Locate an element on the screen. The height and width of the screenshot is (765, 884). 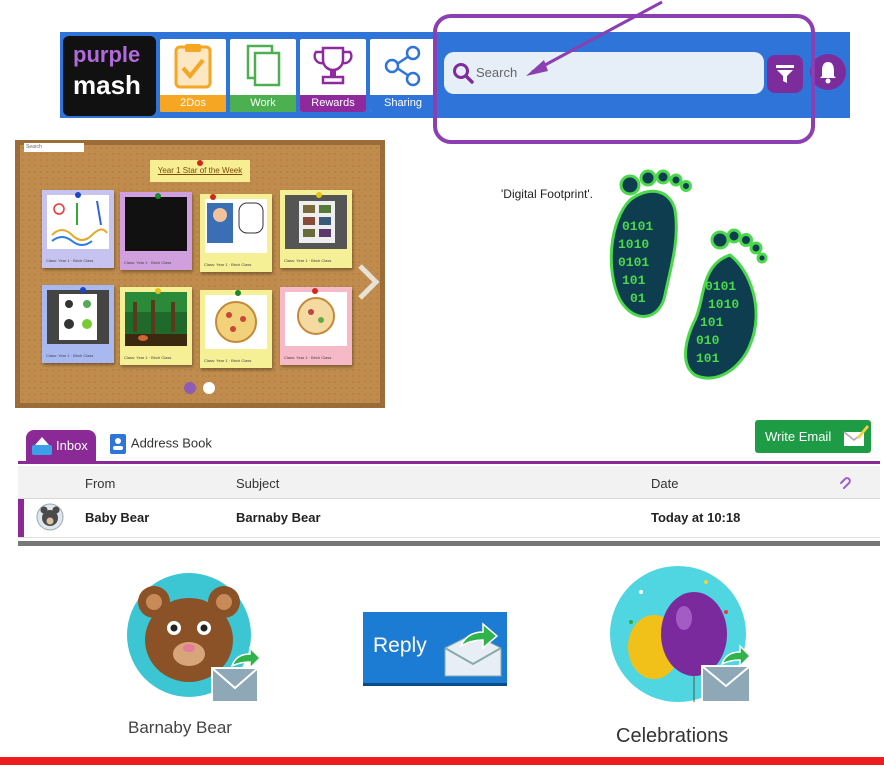
notifications-button is located at coordinates (828, 72).